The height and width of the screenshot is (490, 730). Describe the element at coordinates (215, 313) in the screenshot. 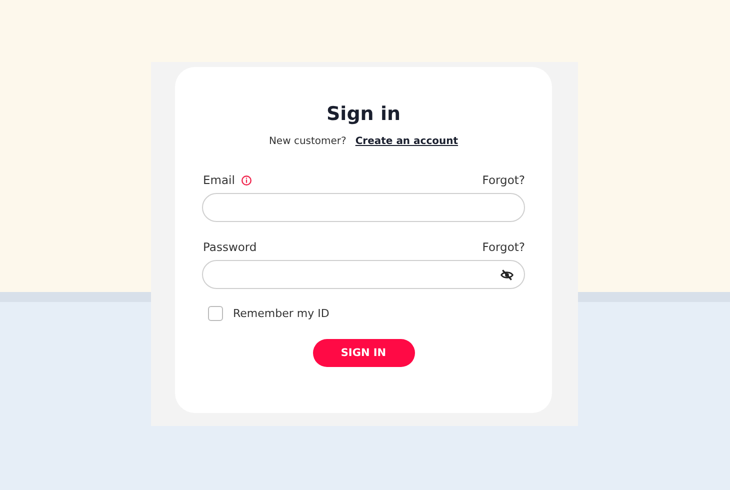

I see `remember-checkbox` at that location.